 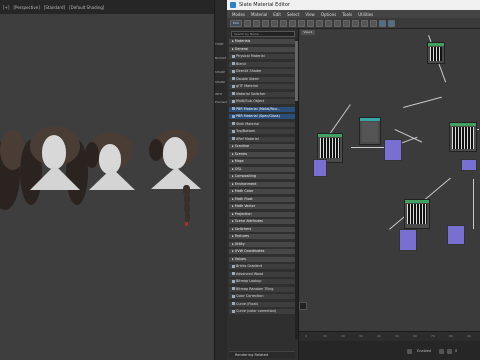 What do you see at coordinates (262, 311) in the screenshot?
I see `browser-item: Curve (color correction)` at bounding box center [262, 311].